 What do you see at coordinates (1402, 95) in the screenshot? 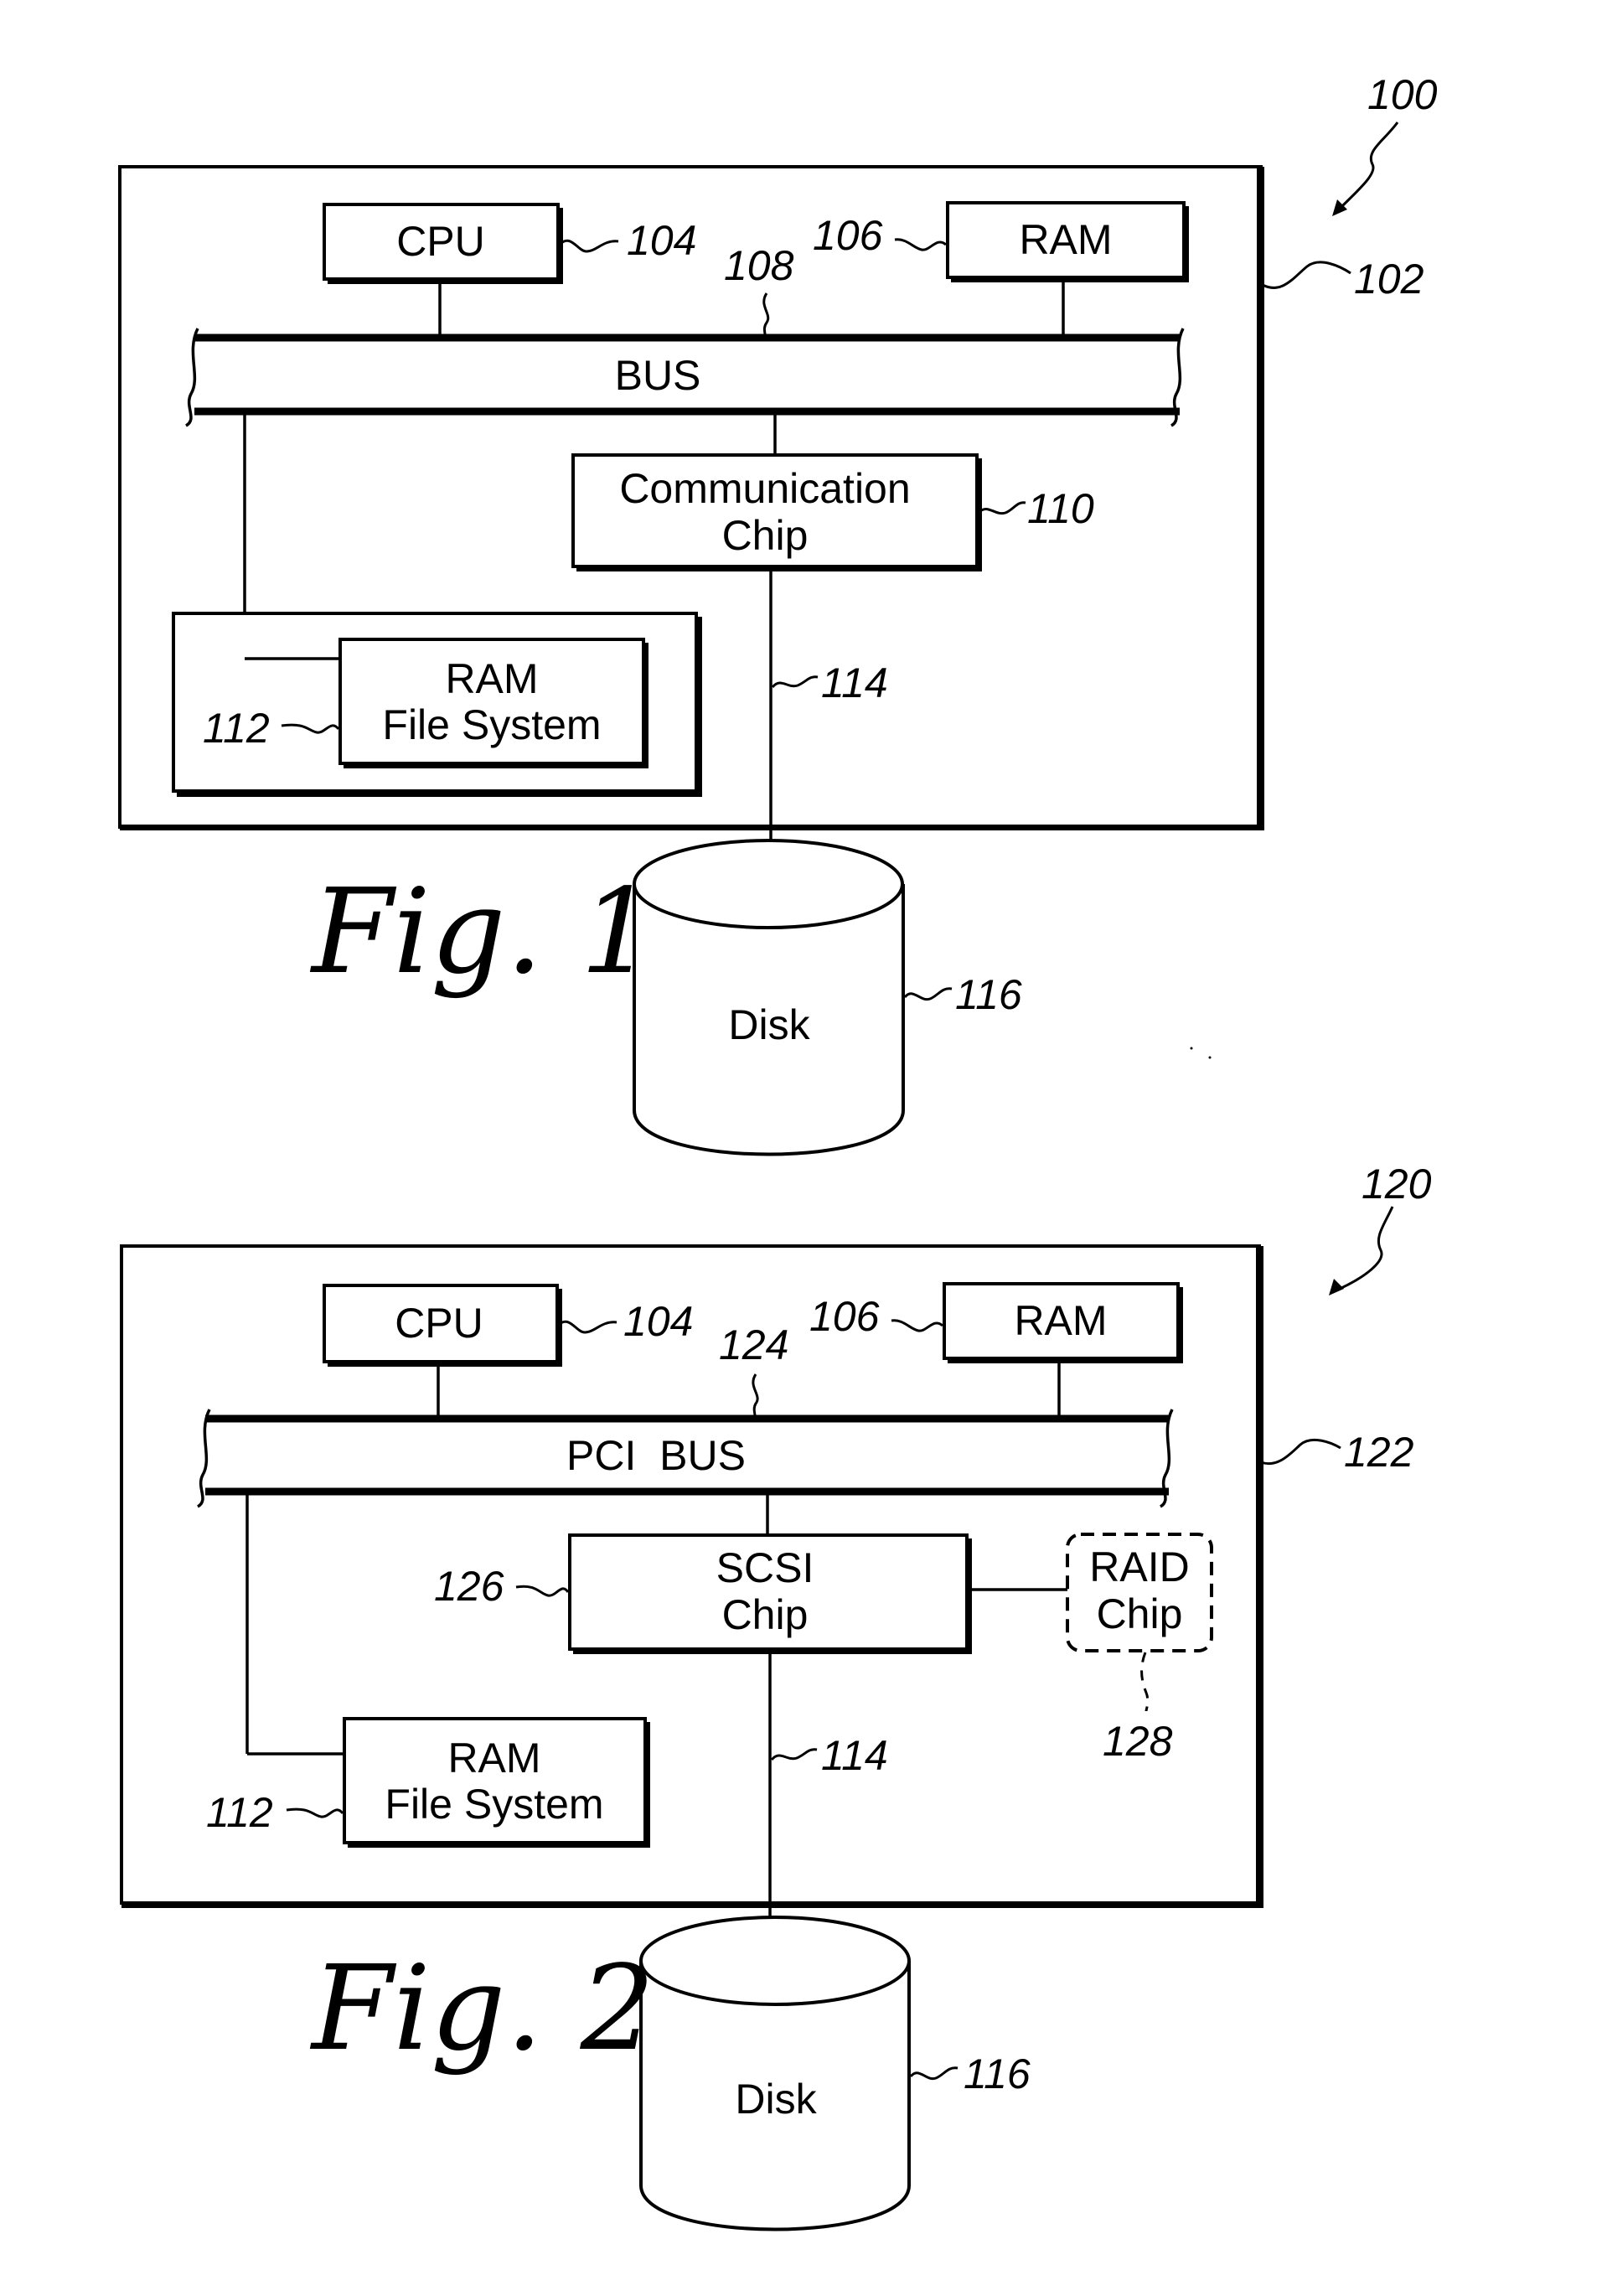
I see `system-ref-label: 100` at bounding box center [1402, 95].